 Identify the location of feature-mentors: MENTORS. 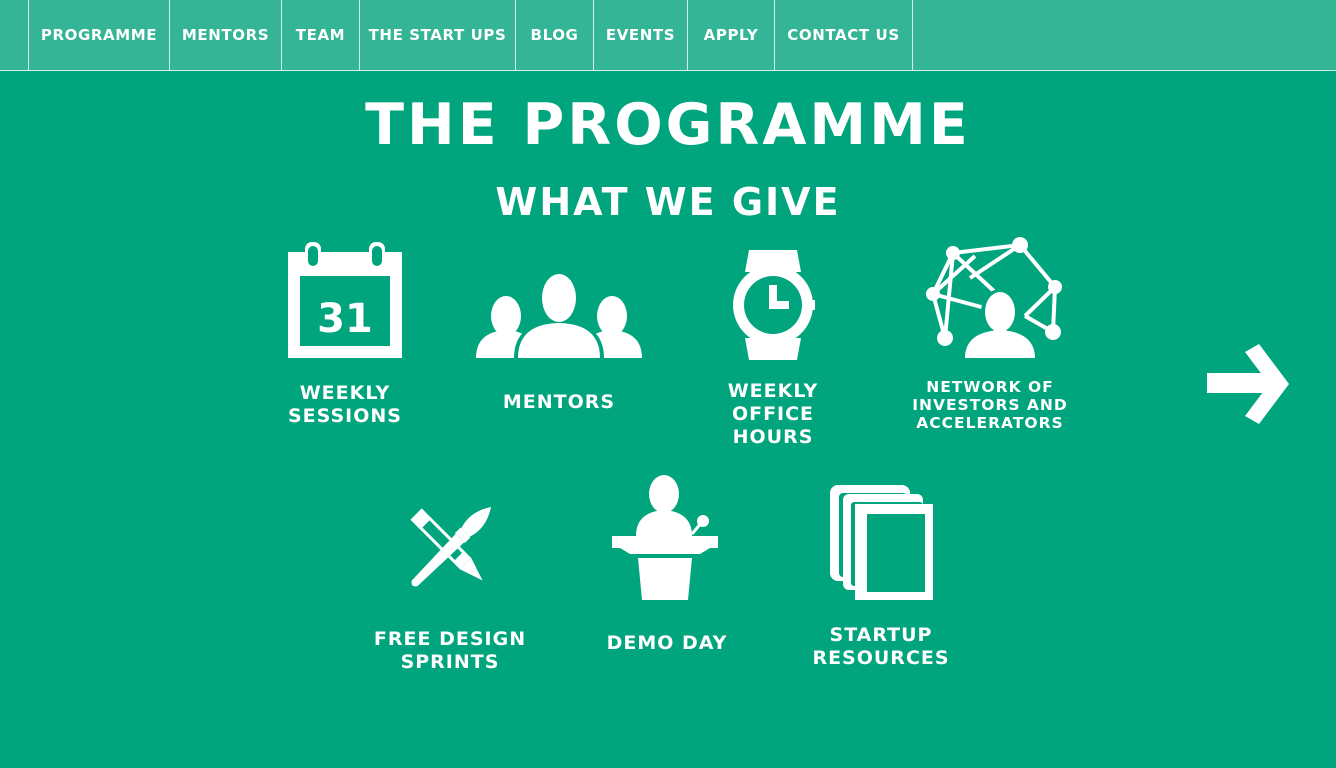
(559, 342).